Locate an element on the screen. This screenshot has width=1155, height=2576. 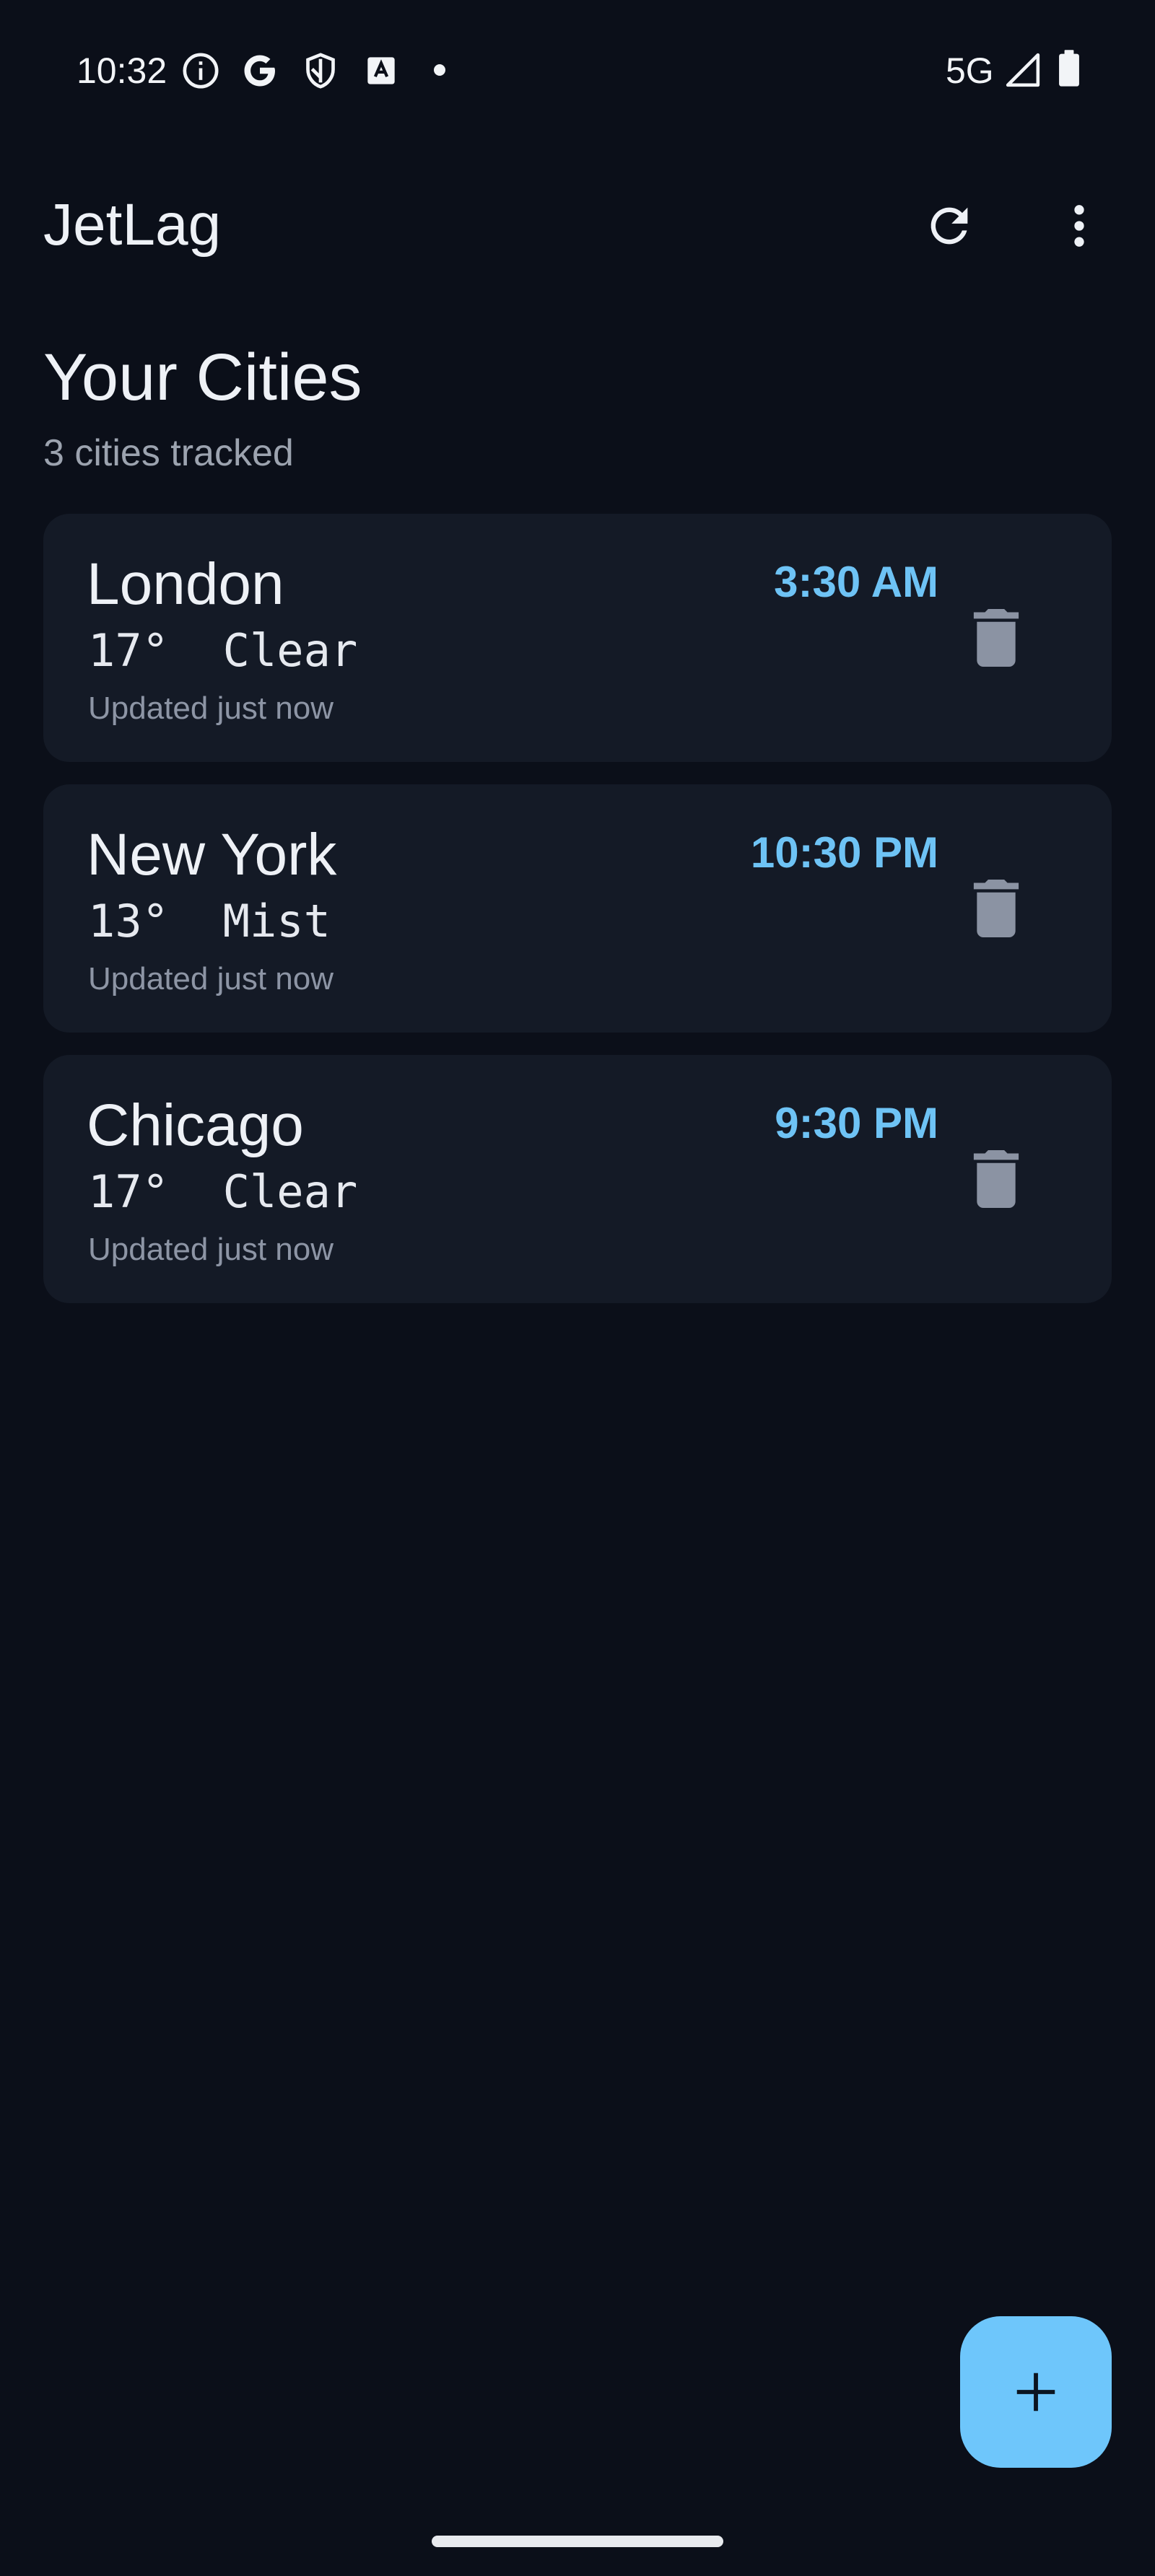
info-icon is located at coordinates (200, 71).